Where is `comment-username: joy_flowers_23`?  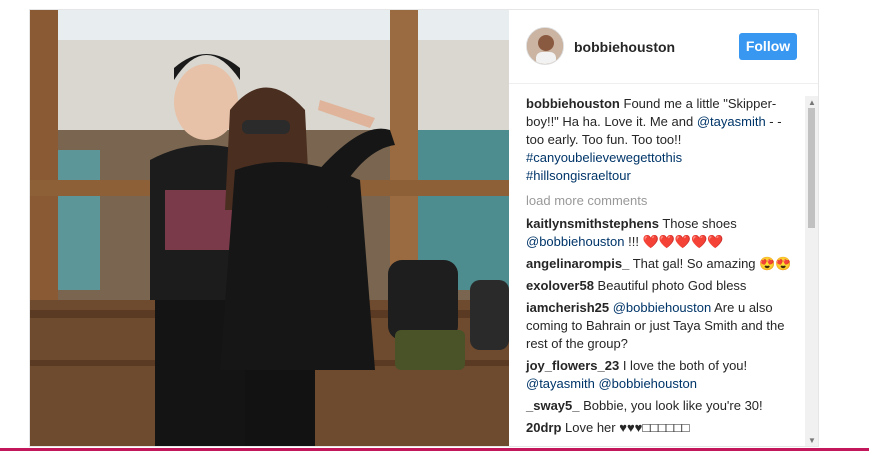
comment-username: joy_flowers_23 is located at coordinates (572, 365).